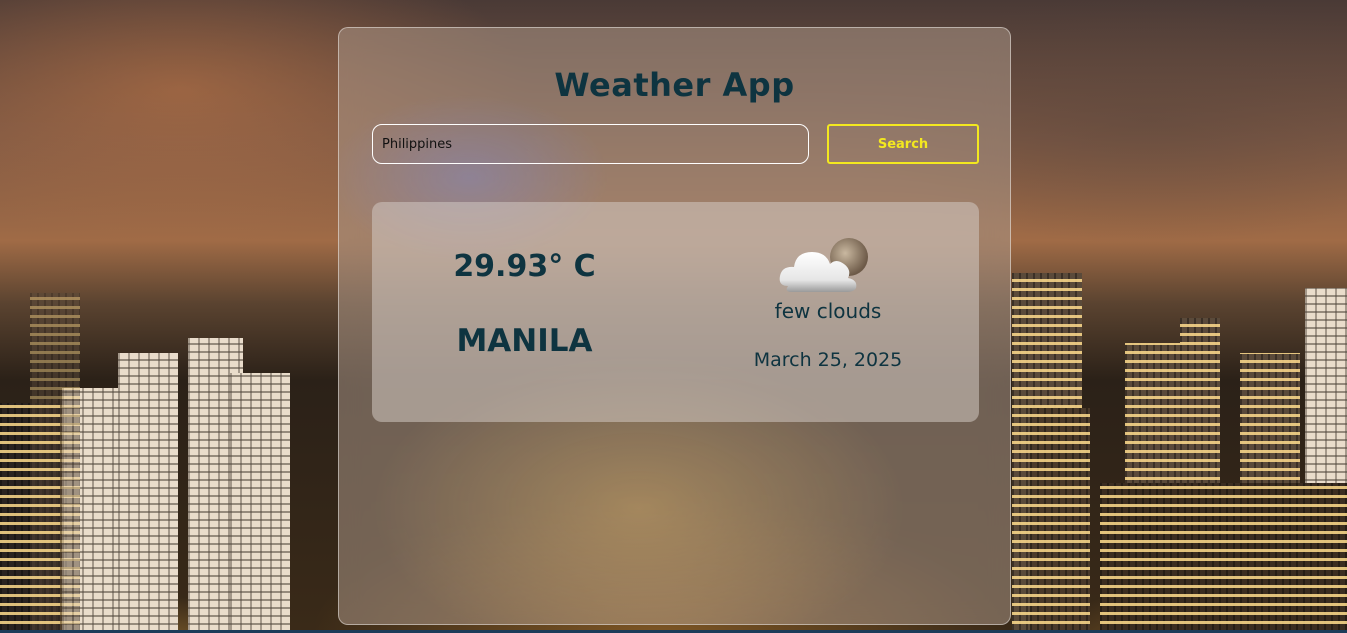 The height and width of the screenshot is (633, 1347). What do you see at coordinates (590, 144) in the screenshot?
I see `search-input` at bounding box center [590, 144].